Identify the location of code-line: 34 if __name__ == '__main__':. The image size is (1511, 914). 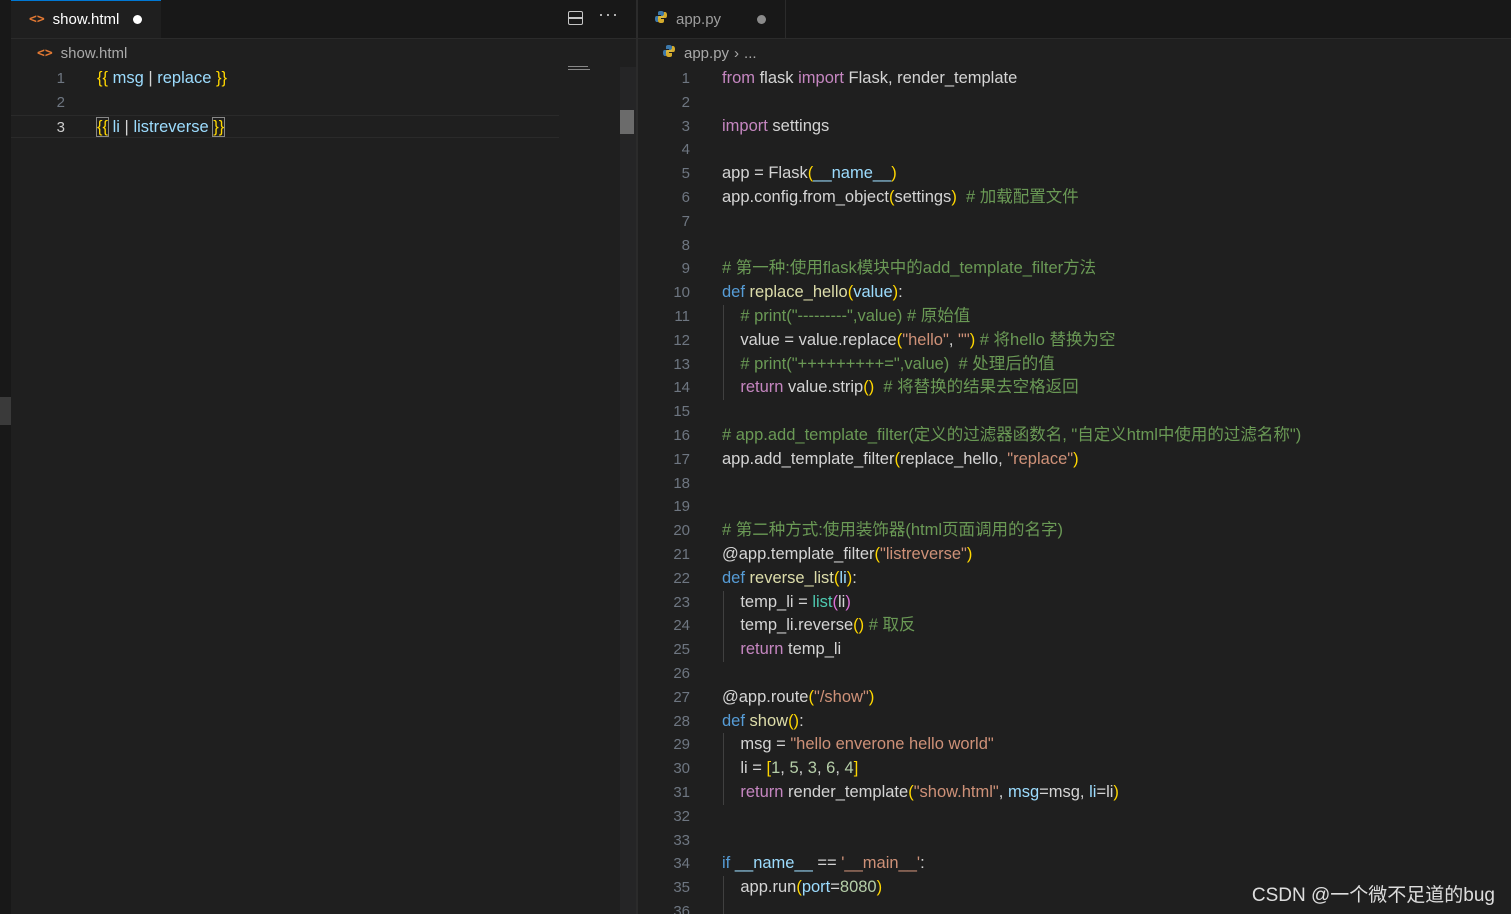
(1074, 864).